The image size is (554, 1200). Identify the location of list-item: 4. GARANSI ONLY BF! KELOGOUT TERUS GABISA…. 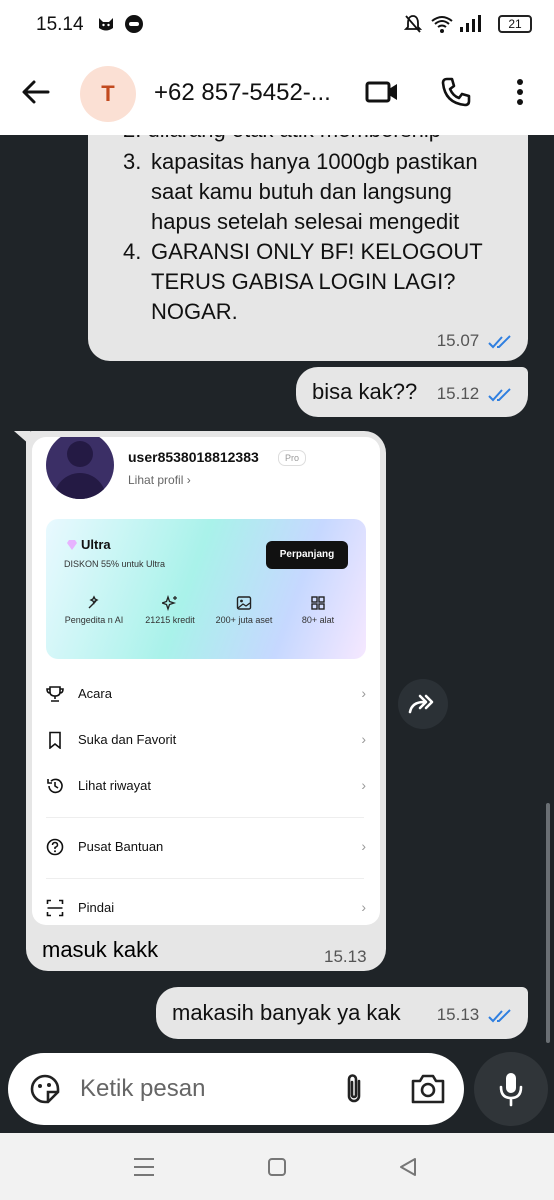
(303, 281).